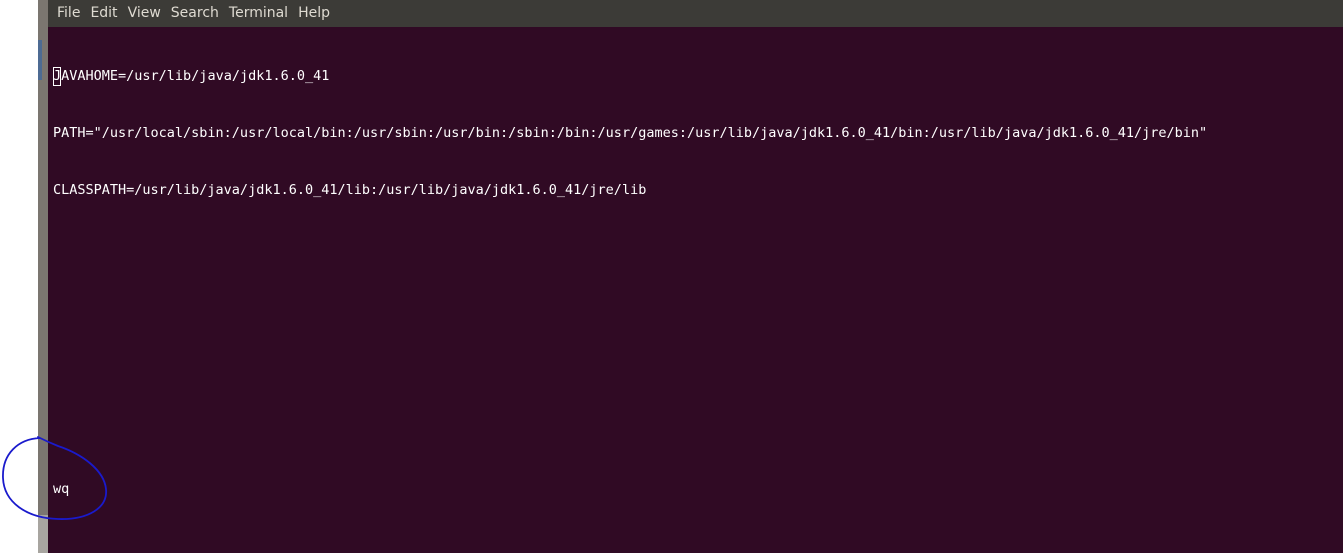 This screenshot has height=553, width=1343. I want to click on text-cursor: J, so click(57, 76).